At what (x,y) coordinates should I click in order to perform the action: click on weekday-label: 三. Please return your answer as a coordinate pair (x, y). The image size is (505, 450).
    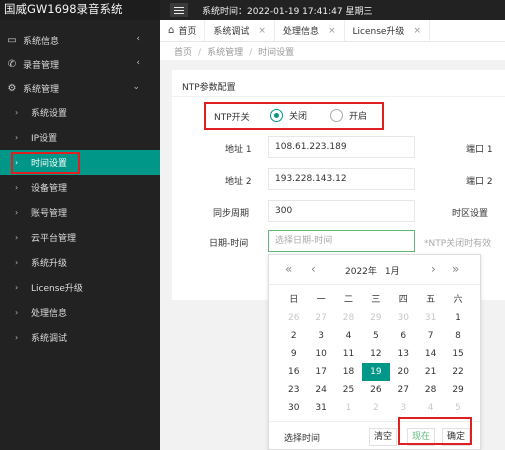
    Looking at the image, I should click on (376, 300).